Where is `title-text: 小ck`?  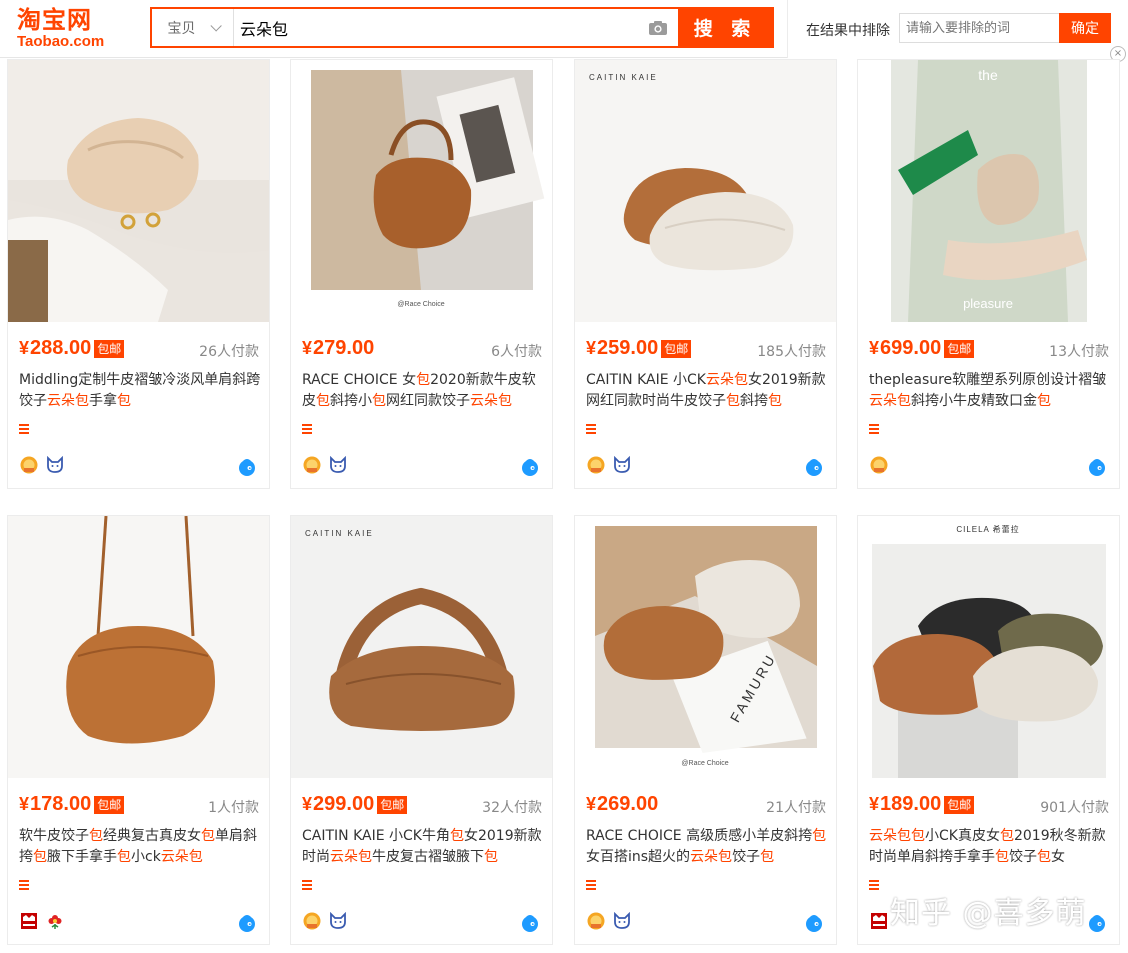
title-text: 小ck is located at coordinates (146, 857).